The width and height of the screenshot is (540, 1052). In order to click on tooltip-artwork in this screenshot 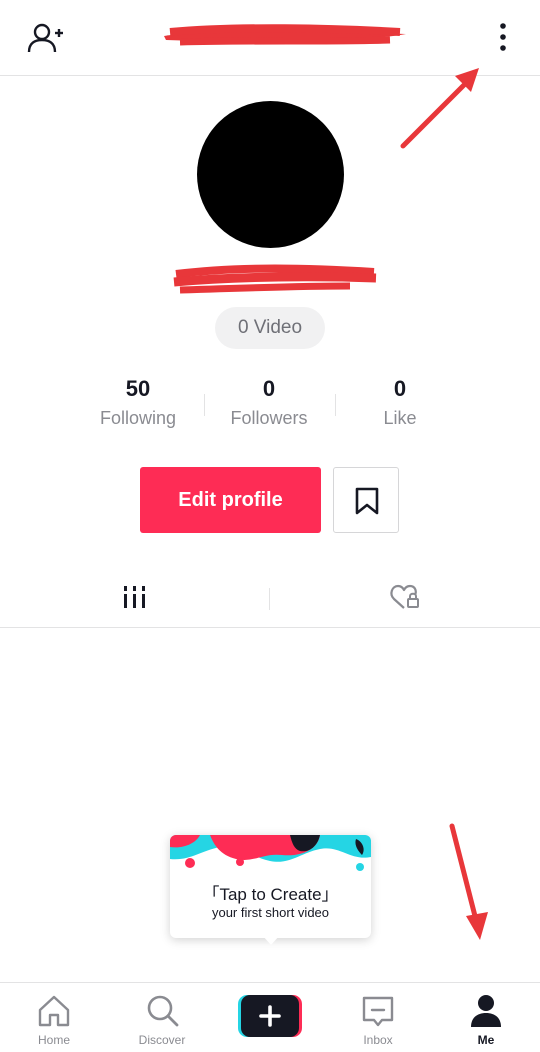, I will do `click(270, 860)`.